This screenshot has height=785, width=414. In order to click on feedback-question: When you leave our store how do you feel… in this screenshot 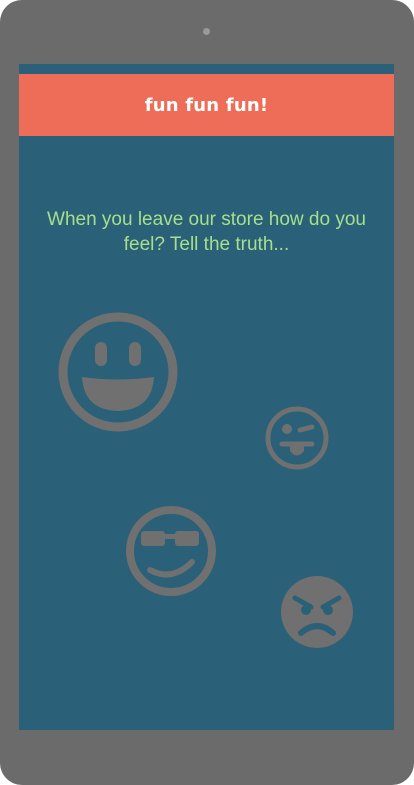, I will do `click(206, 232)`.